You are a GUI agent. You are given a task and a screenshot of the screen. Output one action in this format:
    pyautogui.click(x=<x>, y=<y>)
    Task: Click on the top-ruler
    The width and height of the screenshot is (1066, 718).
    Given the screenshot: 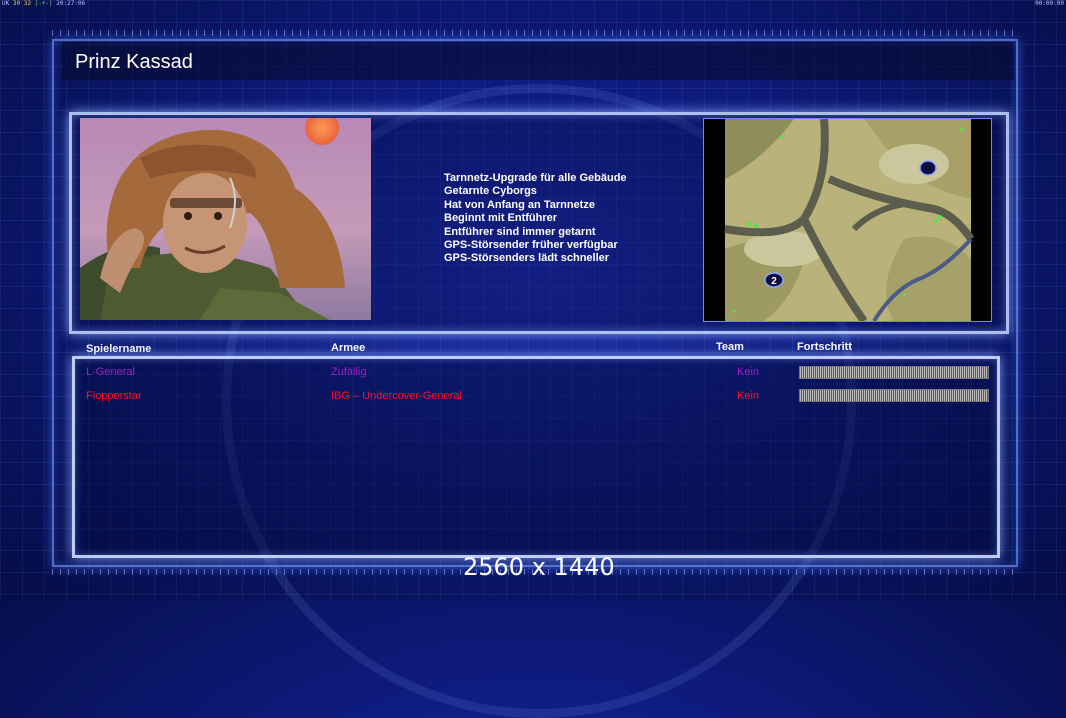 What is the action you would take?
    pyautogui.click(x=533, y=33)
    